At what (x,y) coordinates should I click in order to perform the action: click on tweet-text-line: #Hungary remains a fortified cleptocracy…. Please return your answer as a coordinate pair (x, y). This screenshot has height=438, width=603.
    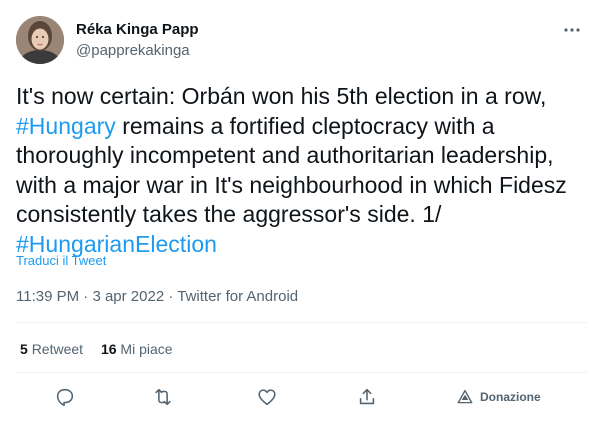
    Looking at the image, I should click on (303, 127).